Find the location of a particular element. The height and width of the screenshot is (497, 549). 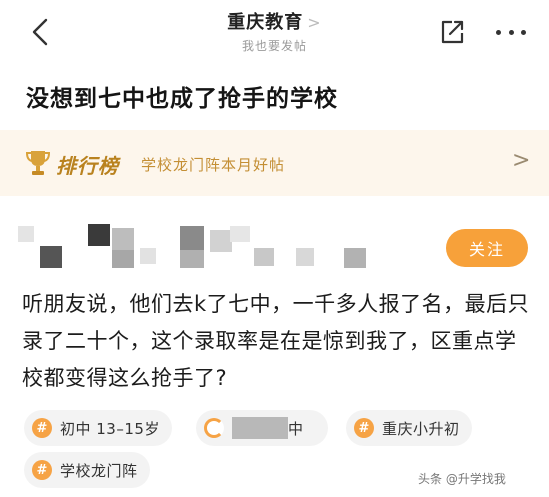

chevron-right-icon: > is located at coordinates (521, 160).